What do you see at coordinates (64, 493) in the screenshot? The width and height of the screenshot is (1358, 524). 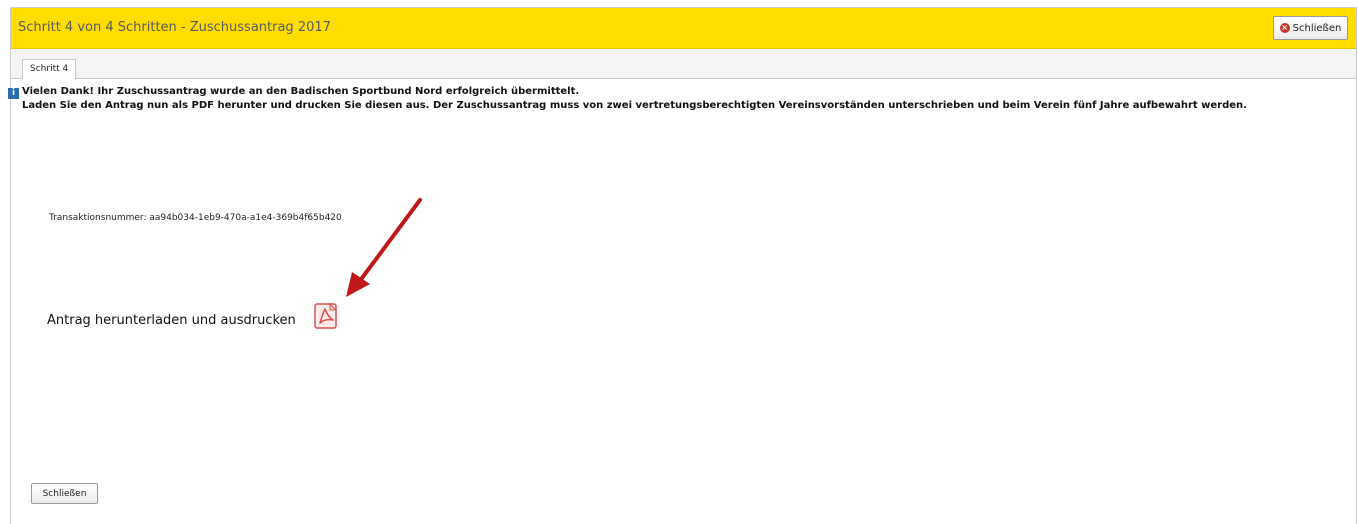 I see `close-button-bottom: Schließen` at bounding box center [64, 493].